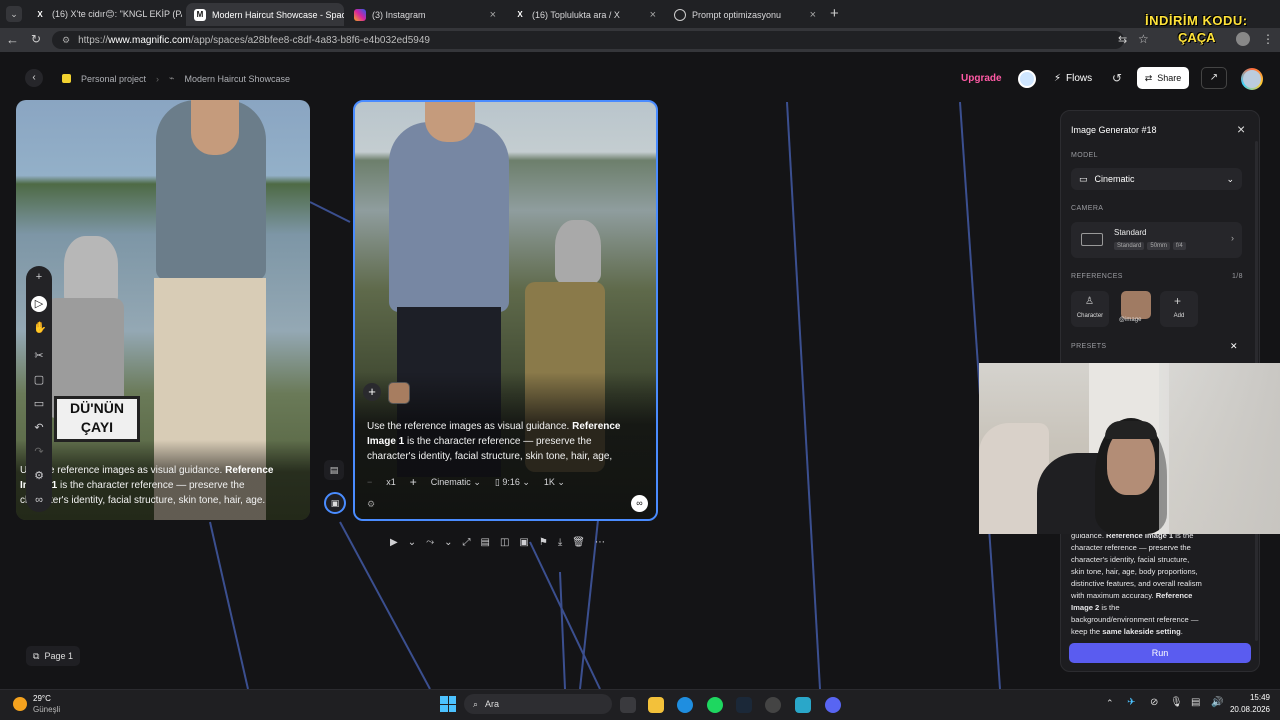 The height and width of the screenshot is (720, 1280). What do you see at coordinates (425, 14) in the screenshot?
I see `tab-instagram: (3) Instagram ×` at bounding box center [425, 14].